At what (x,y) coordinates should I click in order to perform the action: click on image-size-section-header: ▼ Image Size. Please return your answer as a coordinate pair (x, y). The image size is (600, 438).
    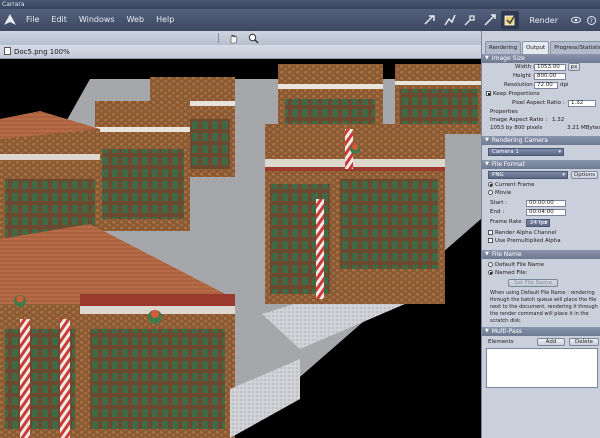
    Looking at the image, I should click on (541, 58).